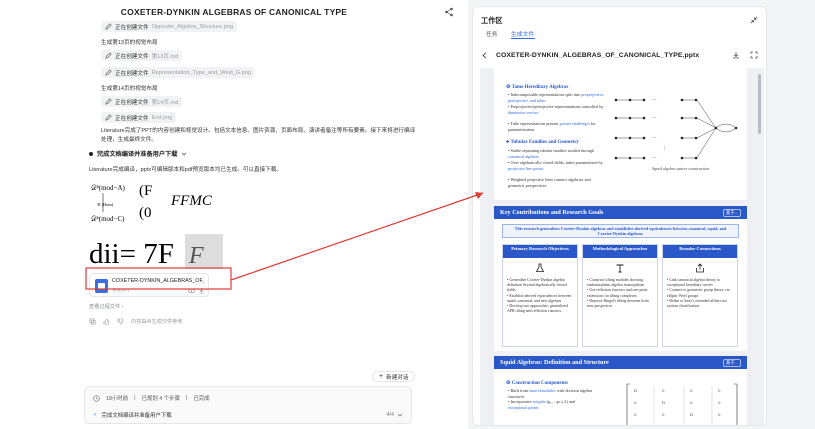  Describe the element at coordinates (522, 33) in the screenshot. I see `tab-generated-files: 生成文件` at that location.